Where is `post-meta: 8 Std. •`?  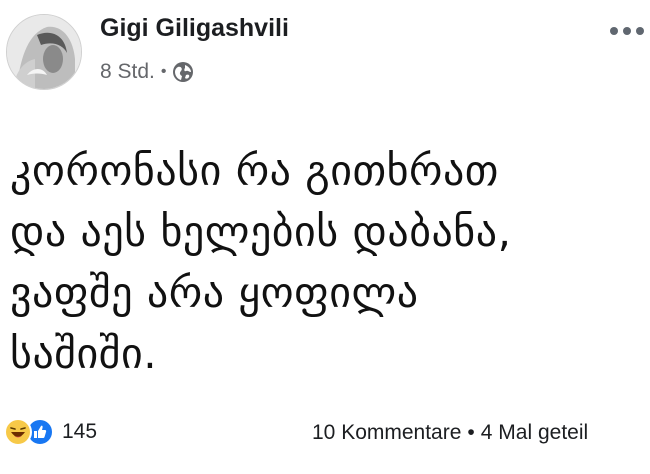
post-meta: 8 Std. • is located at coordinates (147, 72).